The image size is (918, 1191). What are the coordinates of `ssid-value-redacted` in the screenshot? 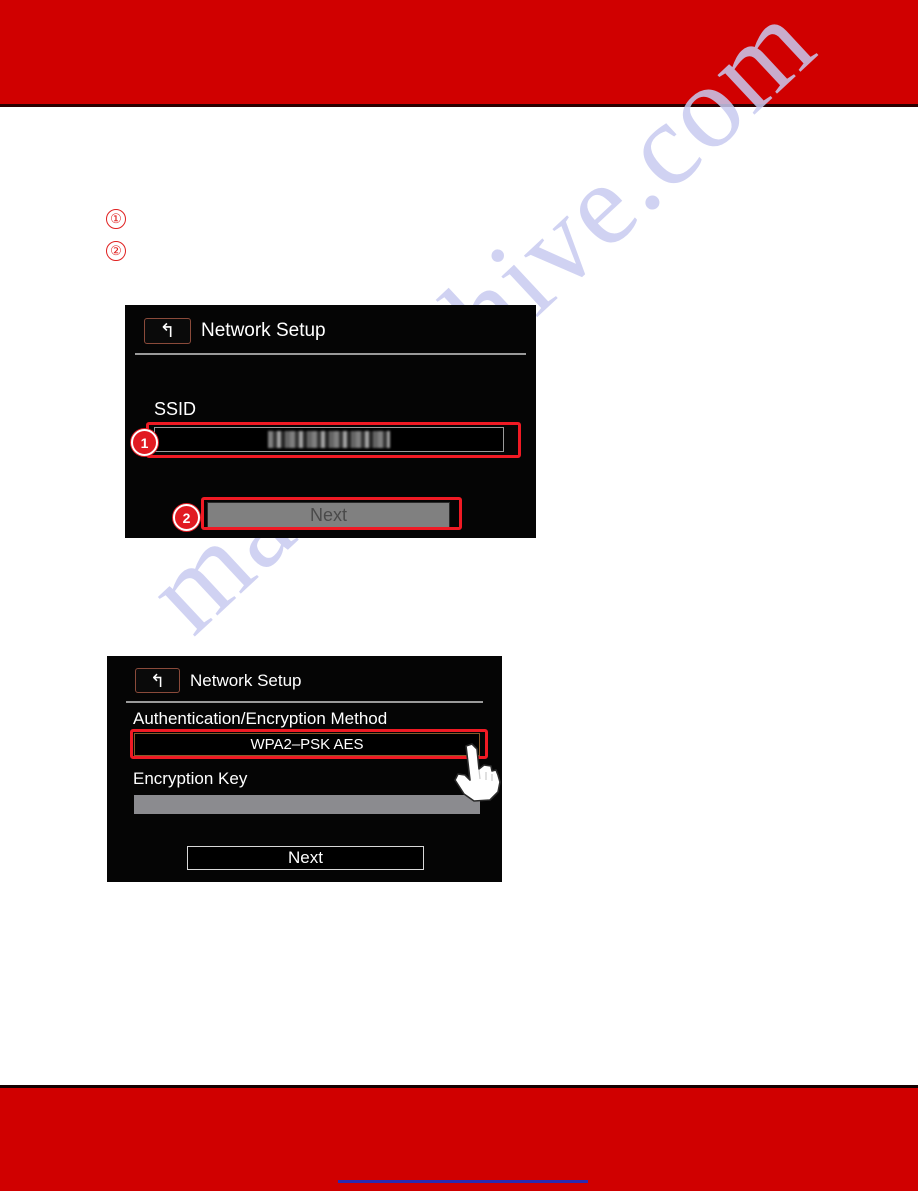 It's located at (329, 439).